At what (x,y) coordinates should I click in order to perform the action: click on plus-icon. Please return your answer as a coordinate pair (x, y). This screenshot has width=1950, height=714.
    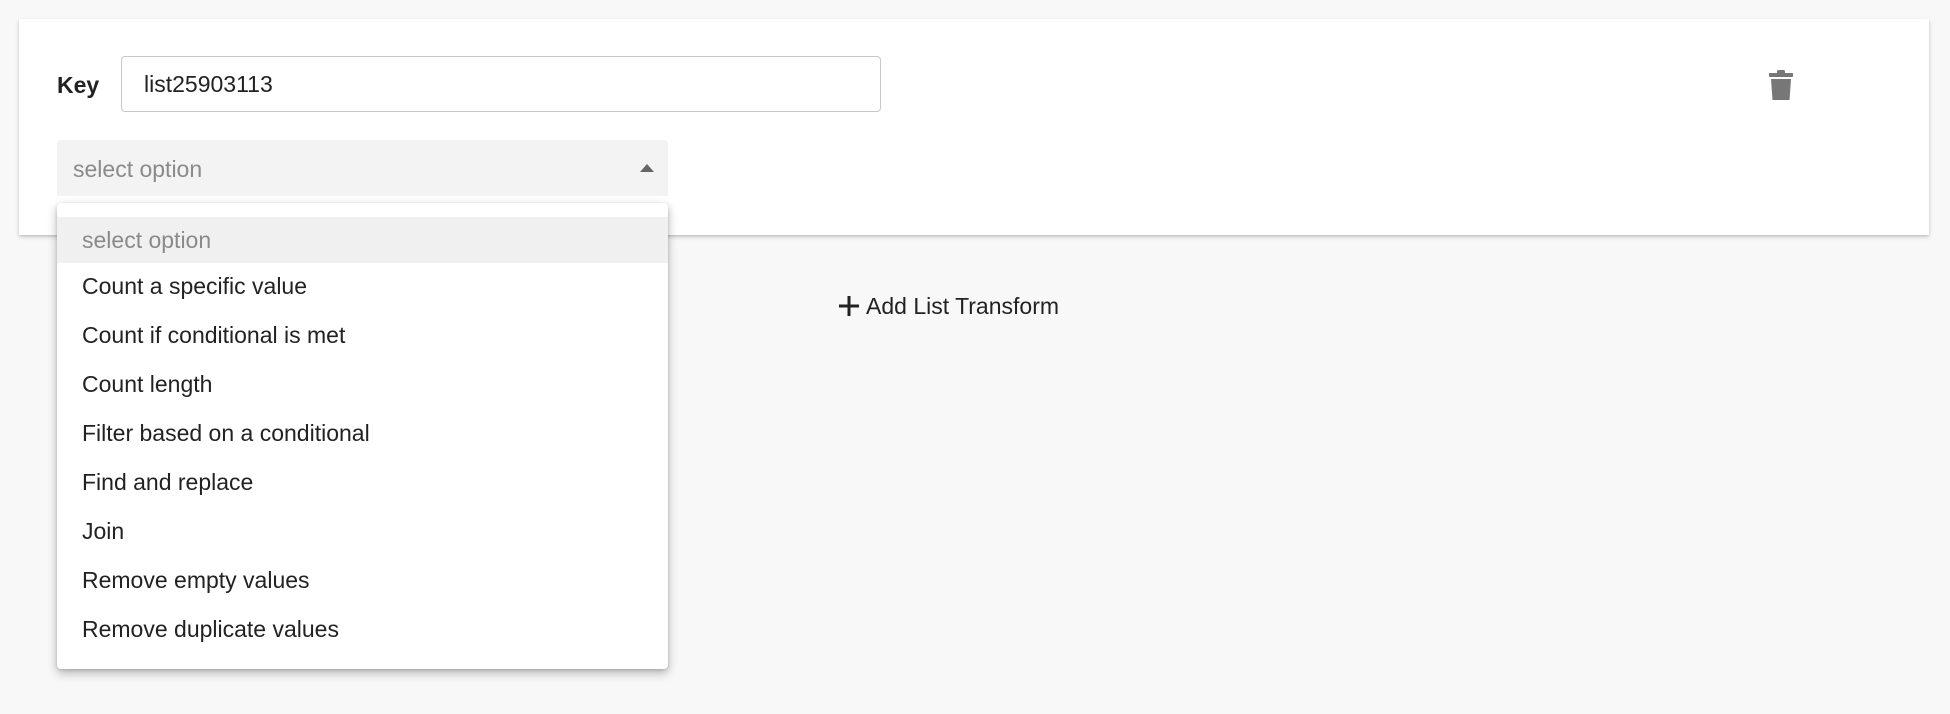
    Looking at the image, I should click on (849, 306).